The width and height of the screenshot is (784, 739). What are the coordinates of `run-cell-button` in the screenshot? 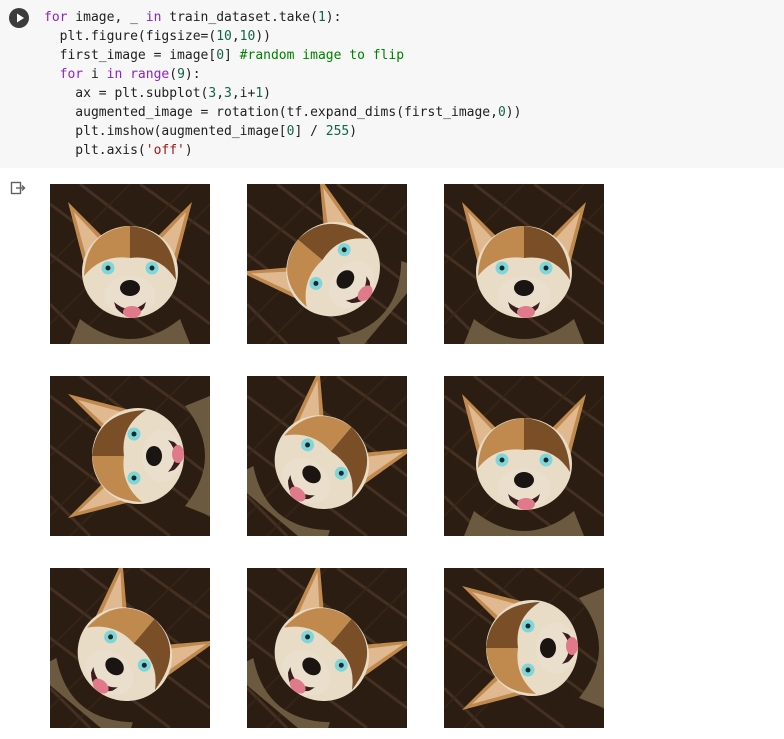 It's located at (19, 18).